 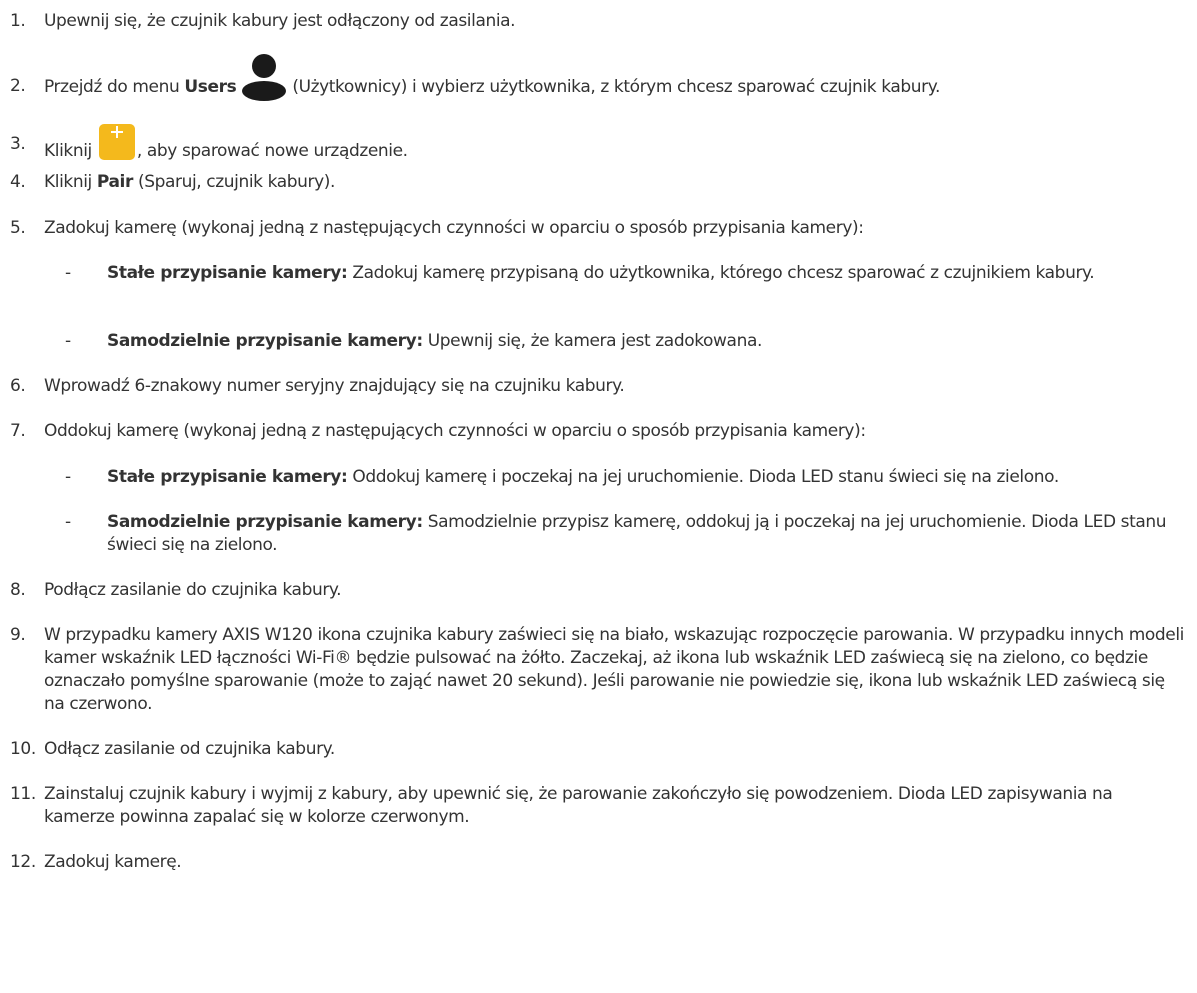 What do you see at coordinates (264, 77) in the screenshot?
I see `user-icon` at bounding box center [264, 77].